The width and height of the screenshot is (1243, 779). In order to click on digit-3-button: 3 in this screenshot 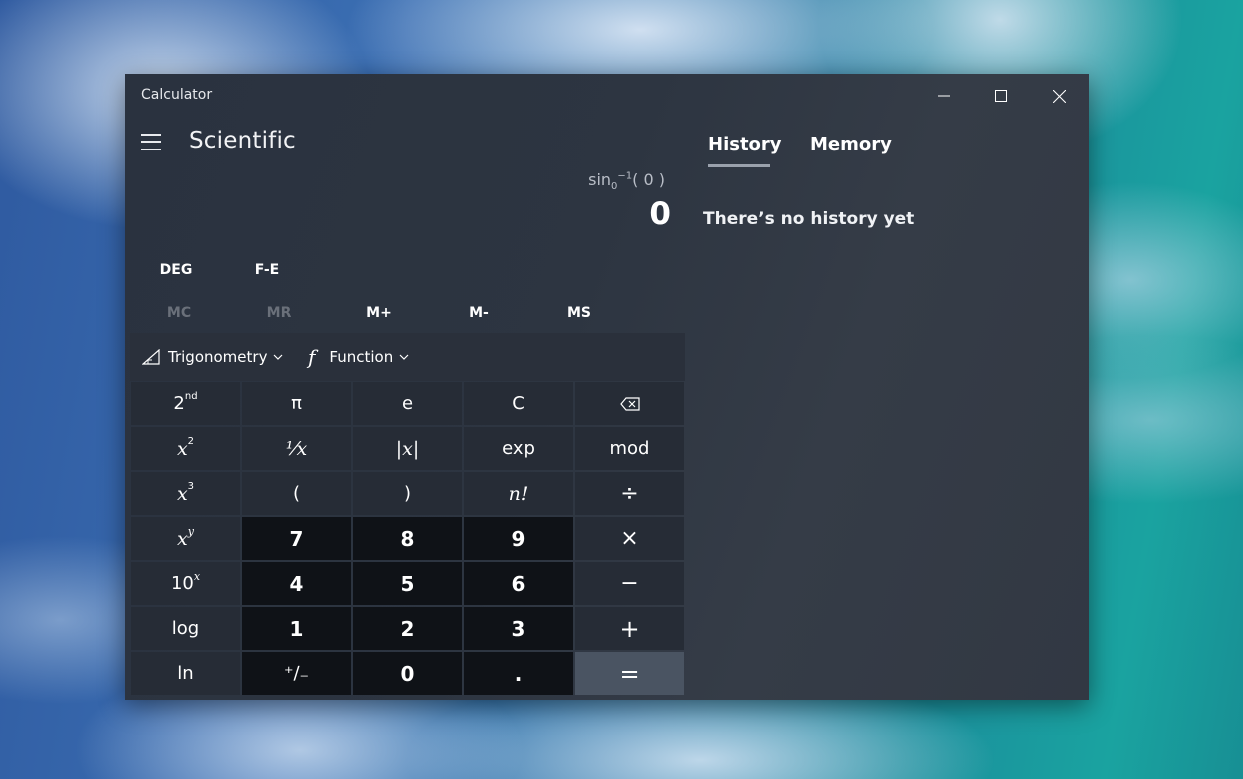, I will do `click(518, 628)`.